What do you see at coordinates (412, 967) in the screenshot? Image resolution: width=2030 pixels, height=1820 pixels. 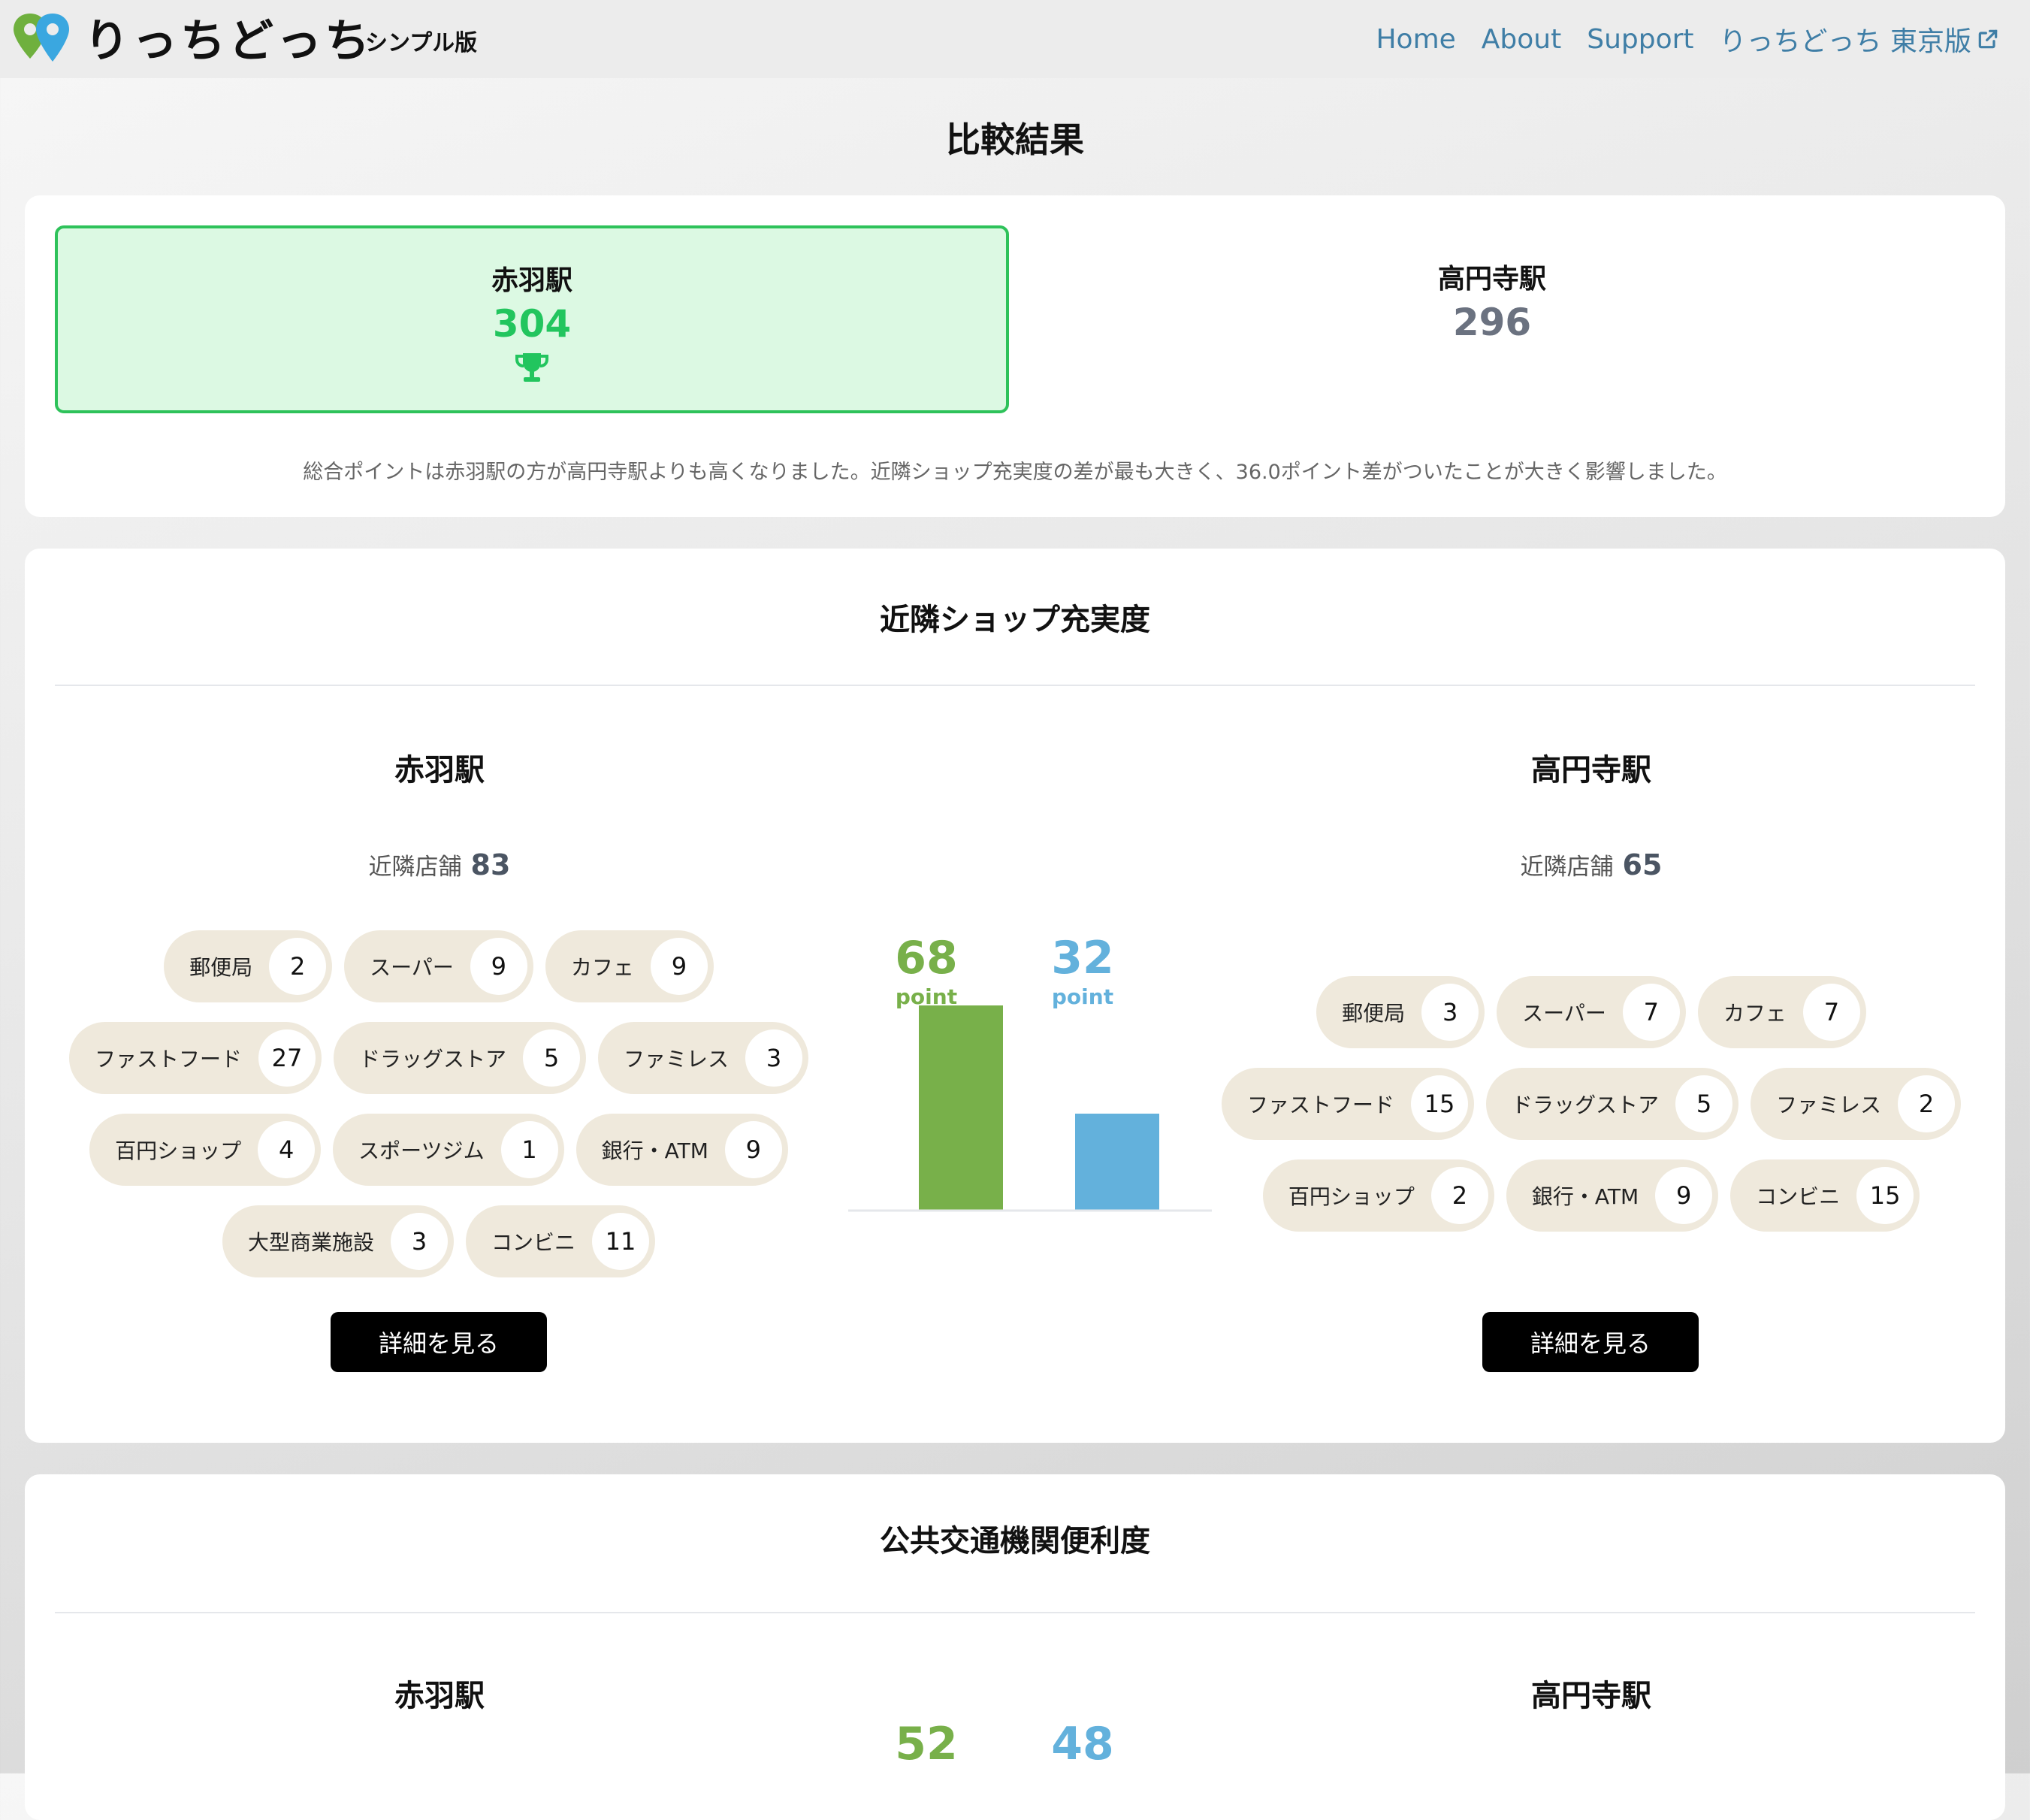 I see `shop-category-label: スーパー` at bounding box center [412, 967].